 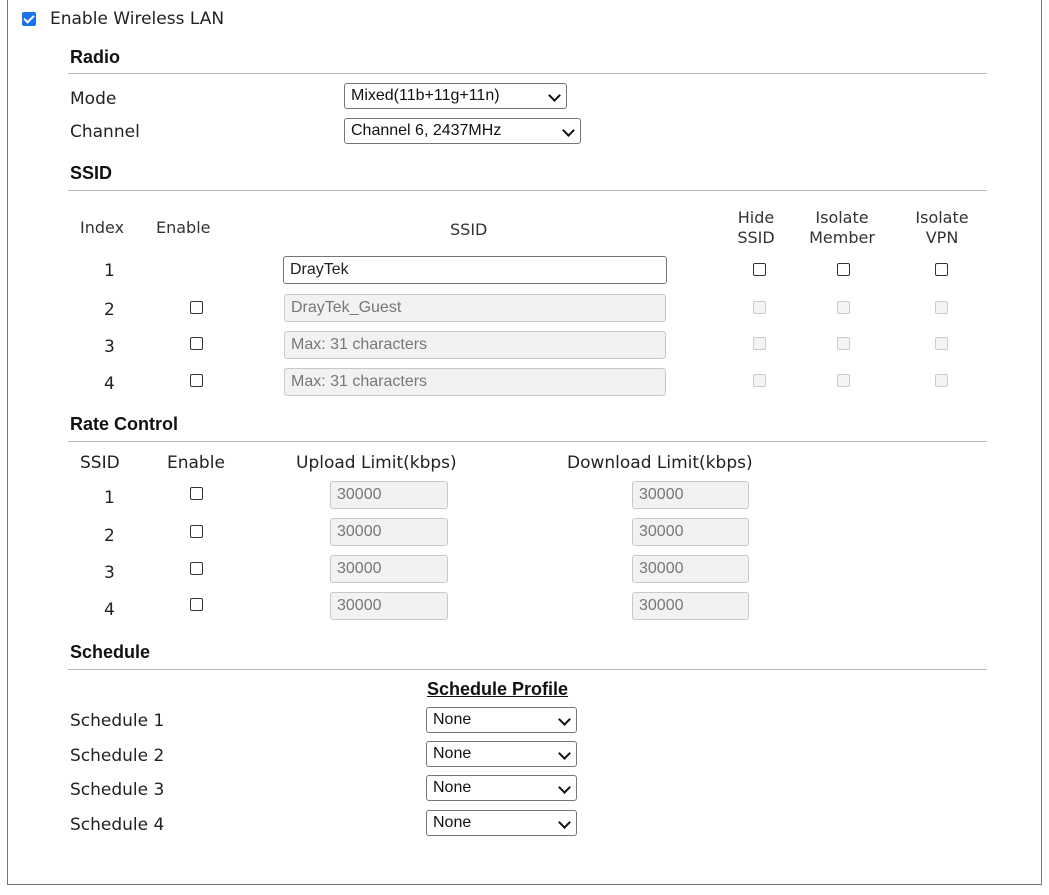 What do you see at coordinates (91, 173) in the screenshot?
I see `ssid-section-title: SSID` at bounding box center [91, 173].